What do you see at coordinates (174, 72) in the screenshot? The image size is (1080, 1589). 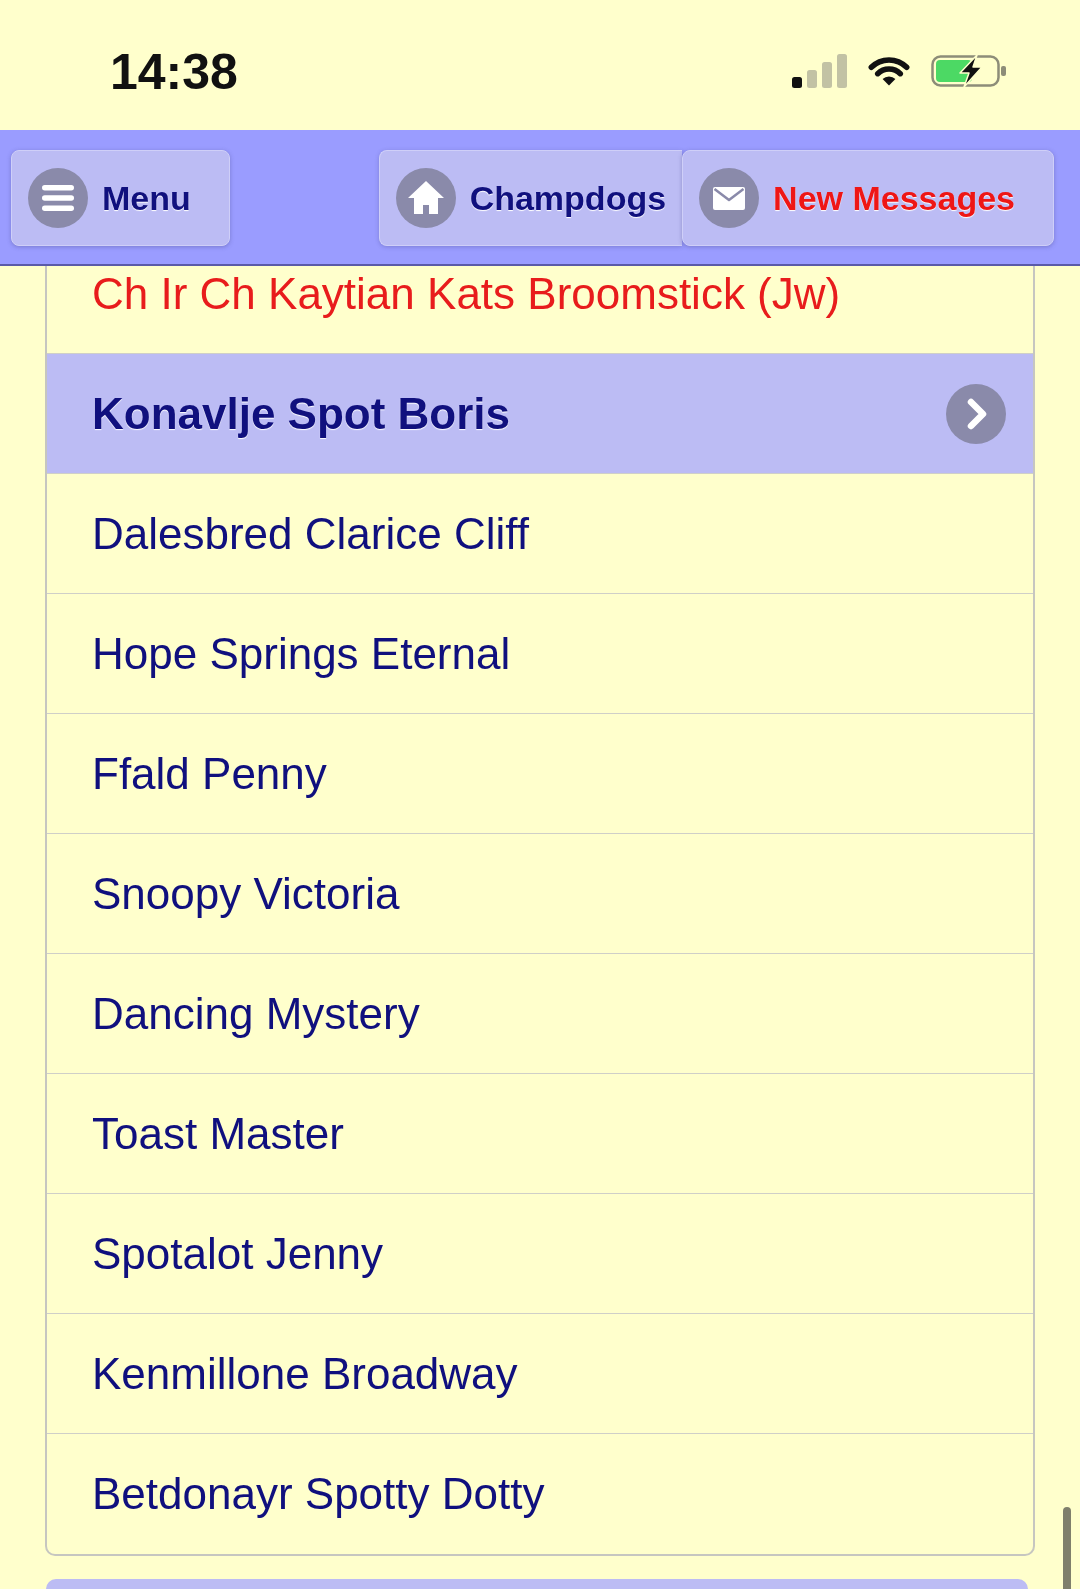 I see `status-time: 14:38` at bounding box center [174, 72].